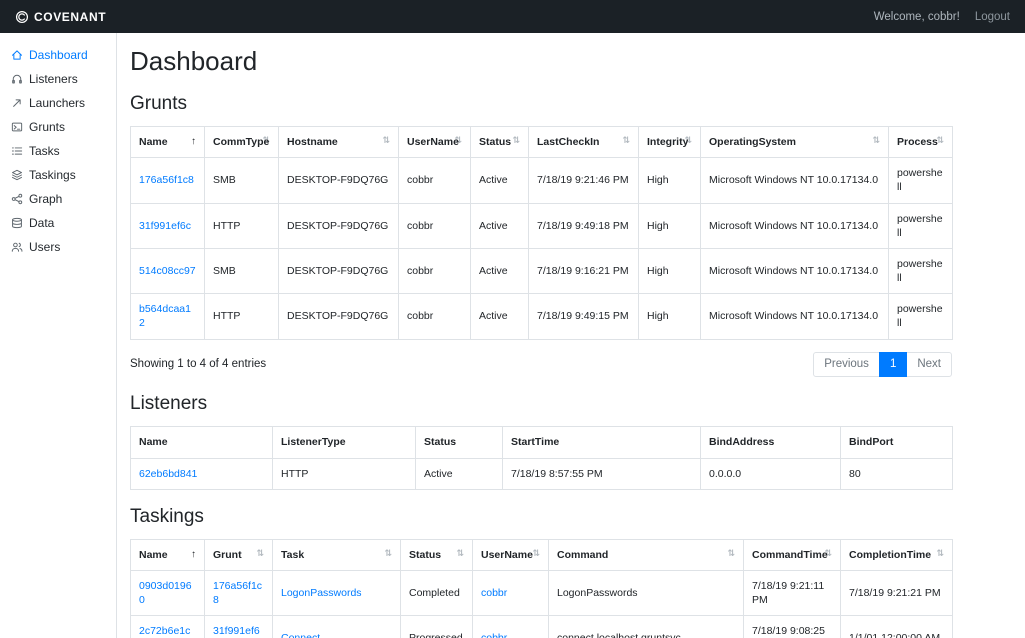 This screenshot has width=1025, height=638. I want to click on grunts-cell-lastcheckin: 7/18/19 9:16:21 PM, so click(583, 271).